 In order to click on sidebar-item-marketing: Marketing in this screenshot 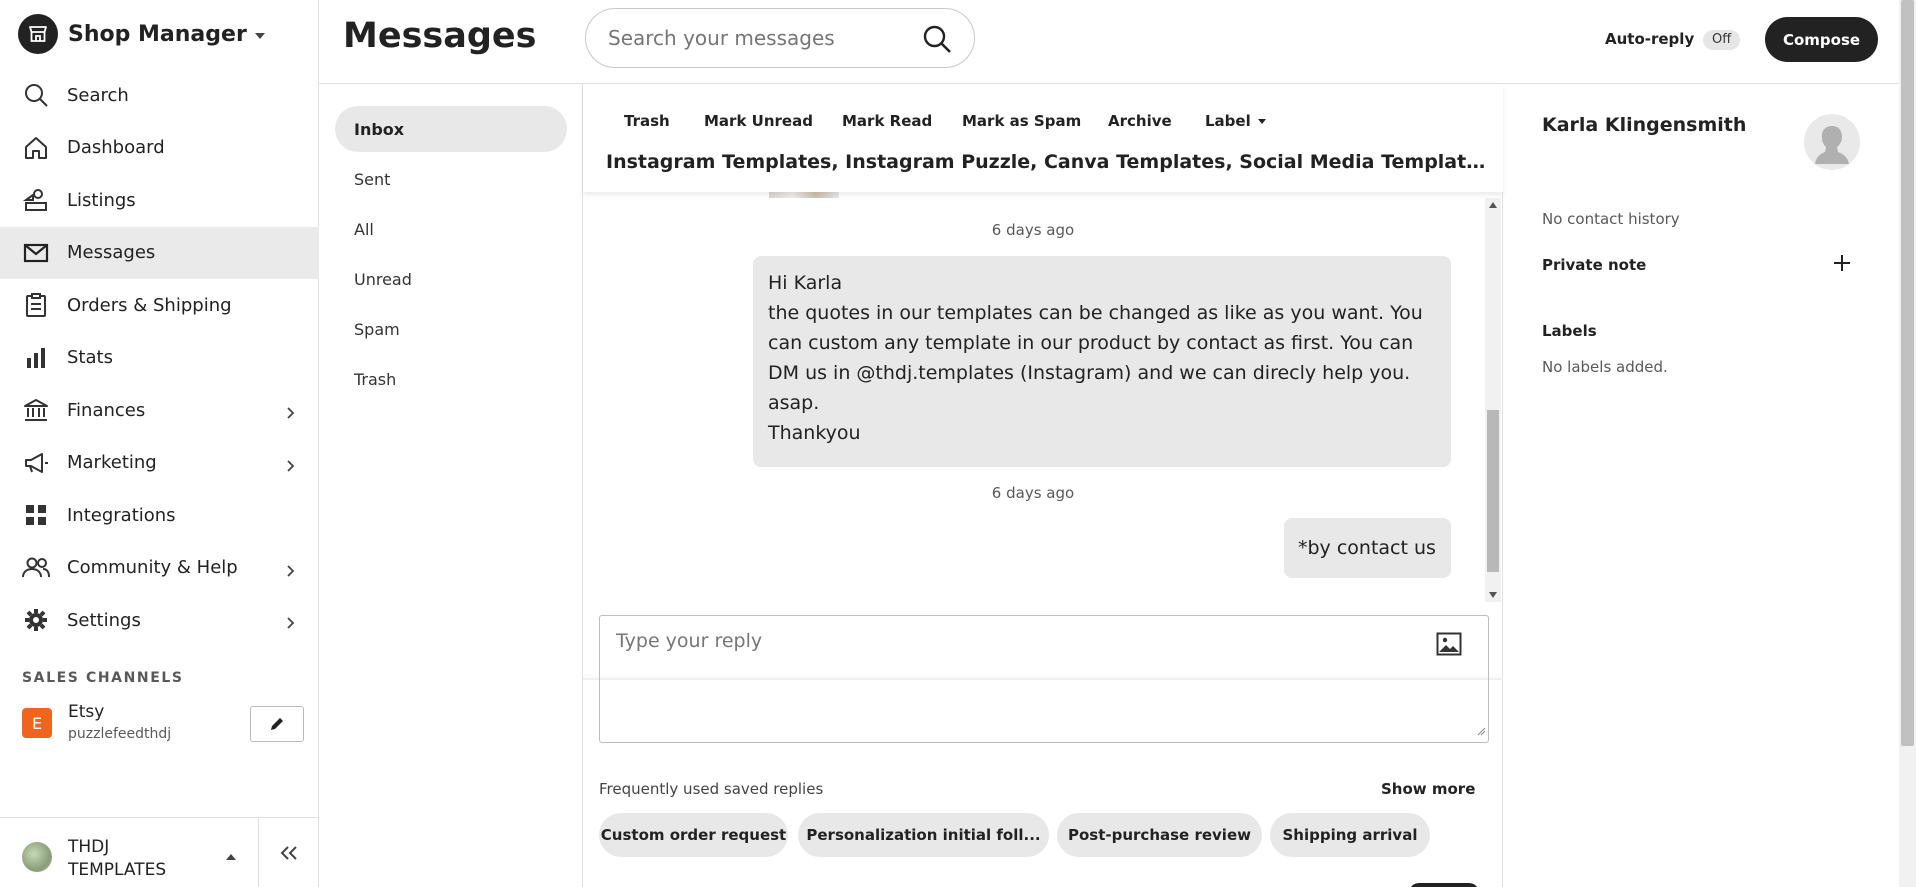, I will do `click(159, 463)`.